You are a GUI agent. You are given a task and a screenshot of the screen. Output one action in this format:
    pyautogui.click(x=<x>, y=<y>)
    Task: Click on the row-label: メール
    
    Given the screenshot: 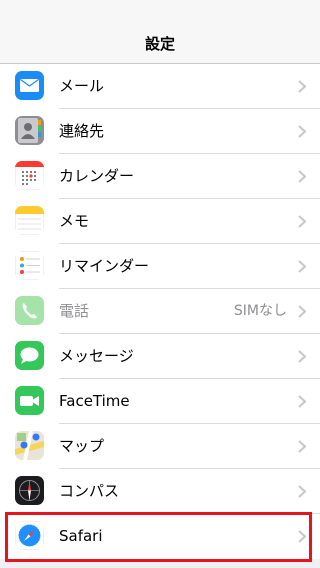 What is the action you would take?
    pyautogui.click(x=82, y=86)
    